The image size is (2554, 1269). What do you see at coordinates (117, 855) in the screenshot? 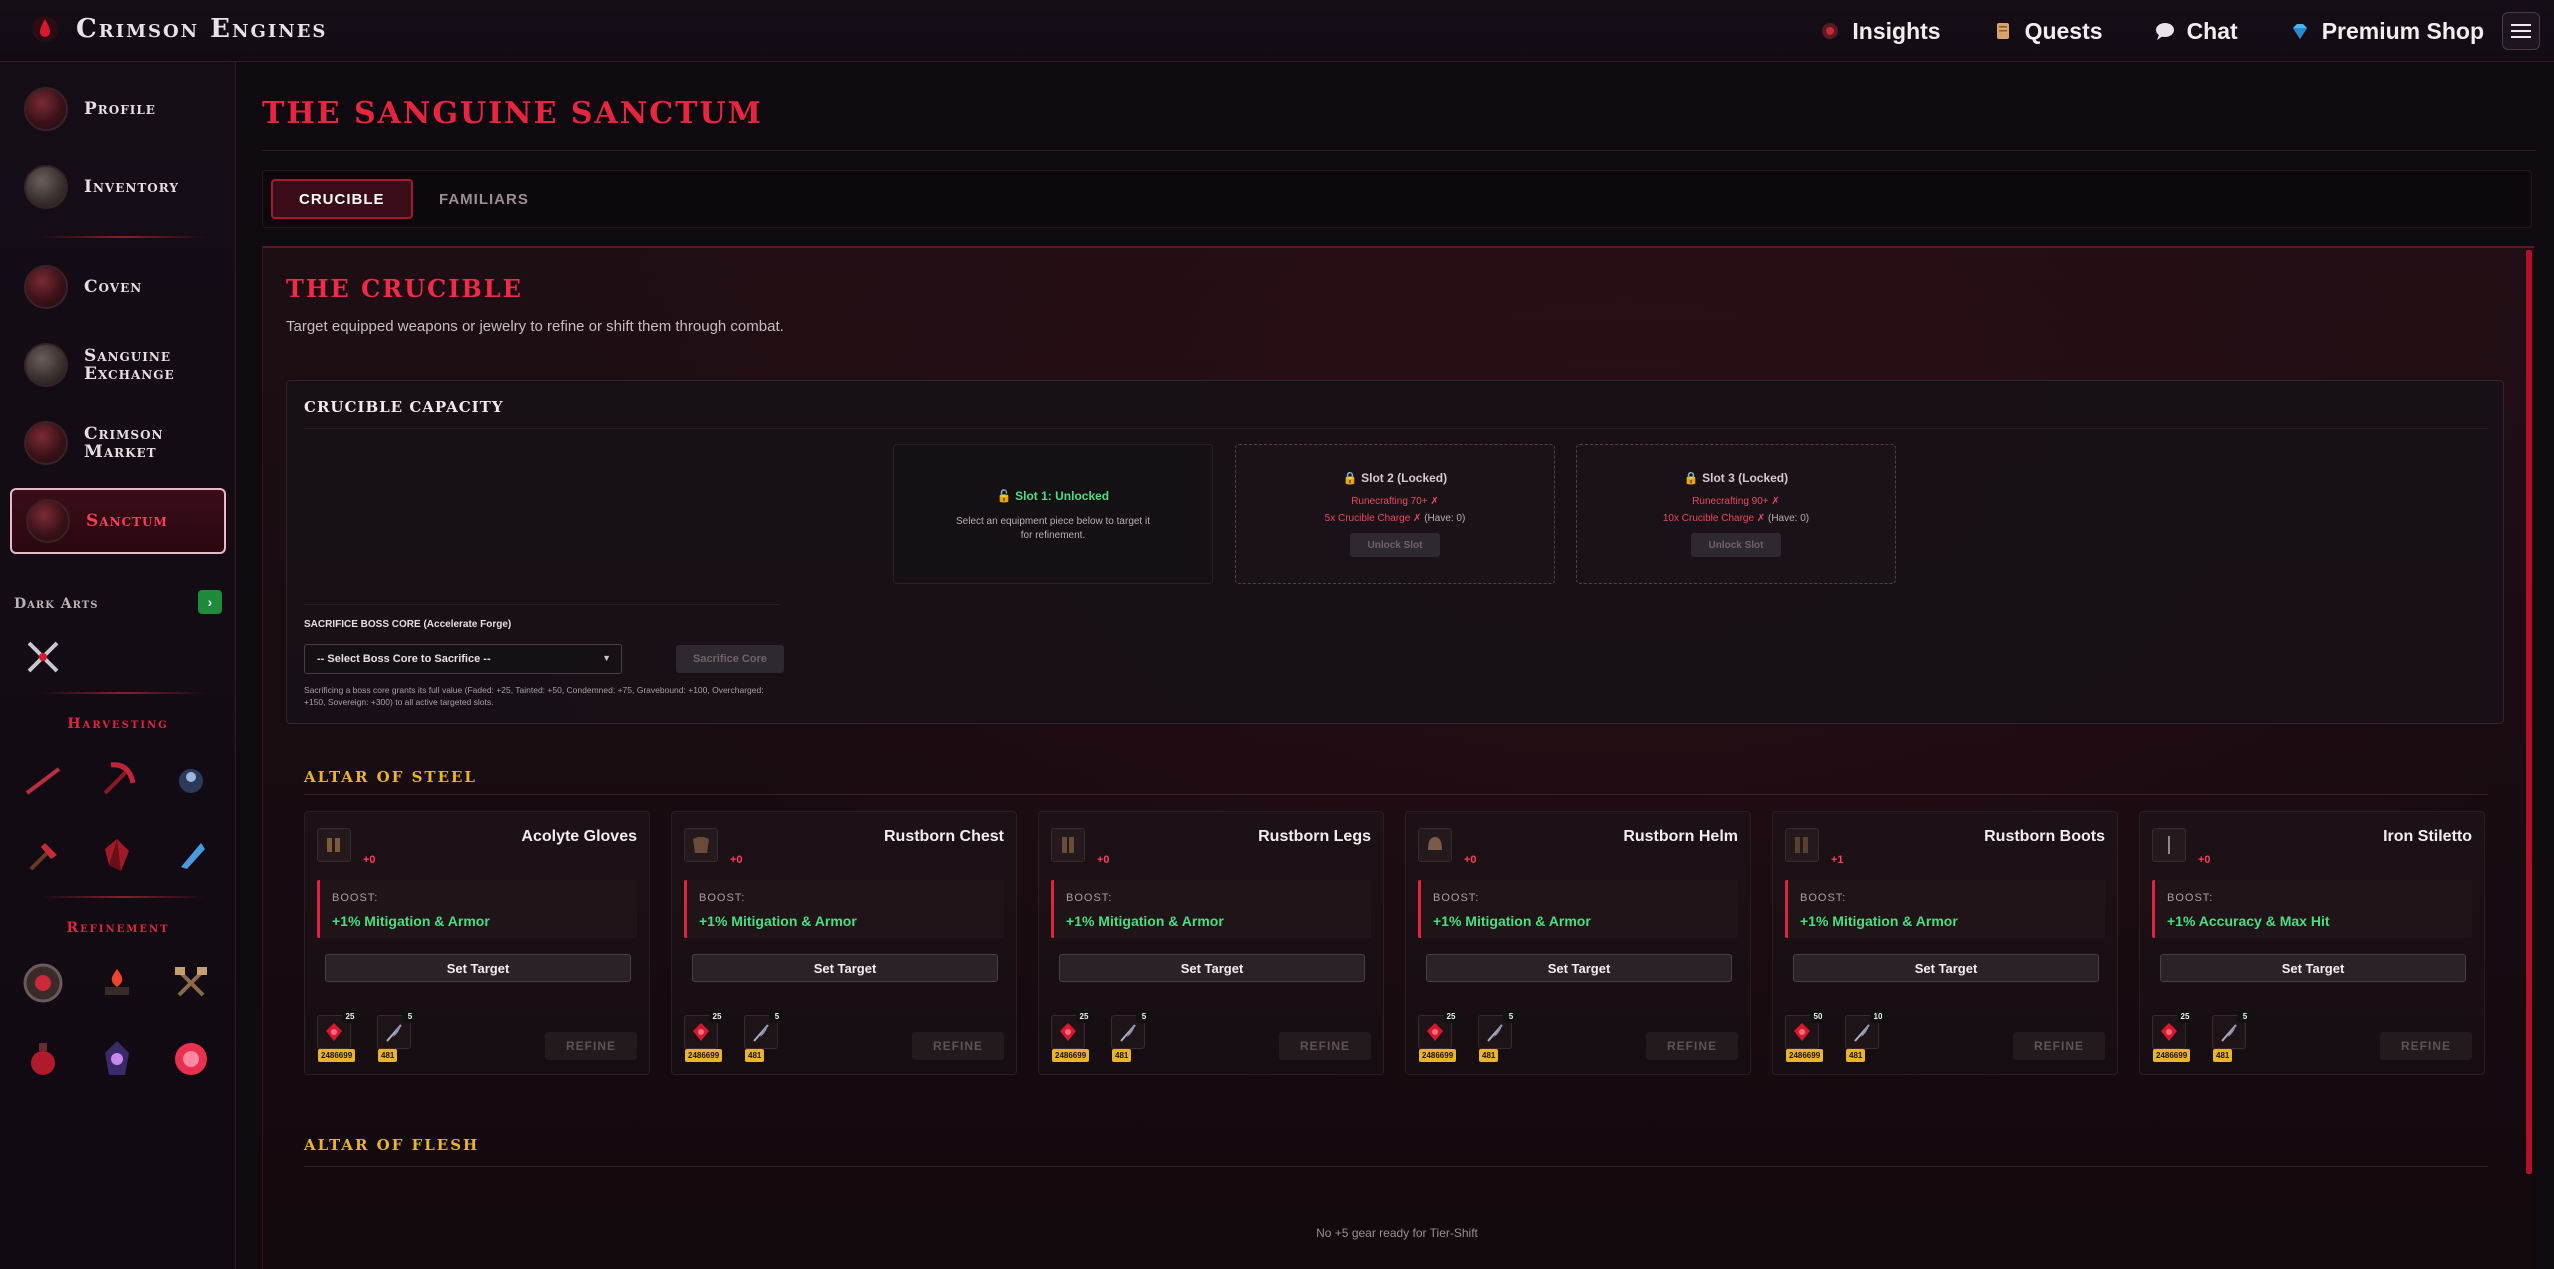
I see `blood-crystal-icon` at bounding box center [117, 855].